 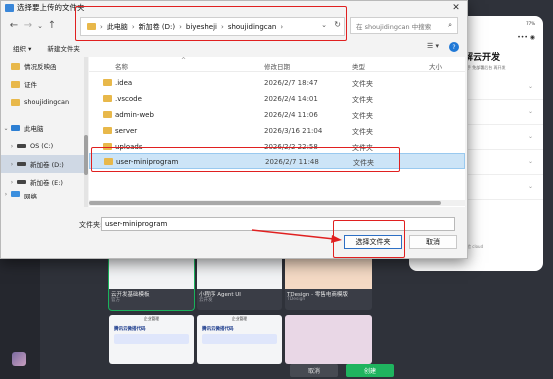 What do you see at coordinates (14, 25) in the screenshot?
I see `back-icon: ←` at bounding box center [14, 25].